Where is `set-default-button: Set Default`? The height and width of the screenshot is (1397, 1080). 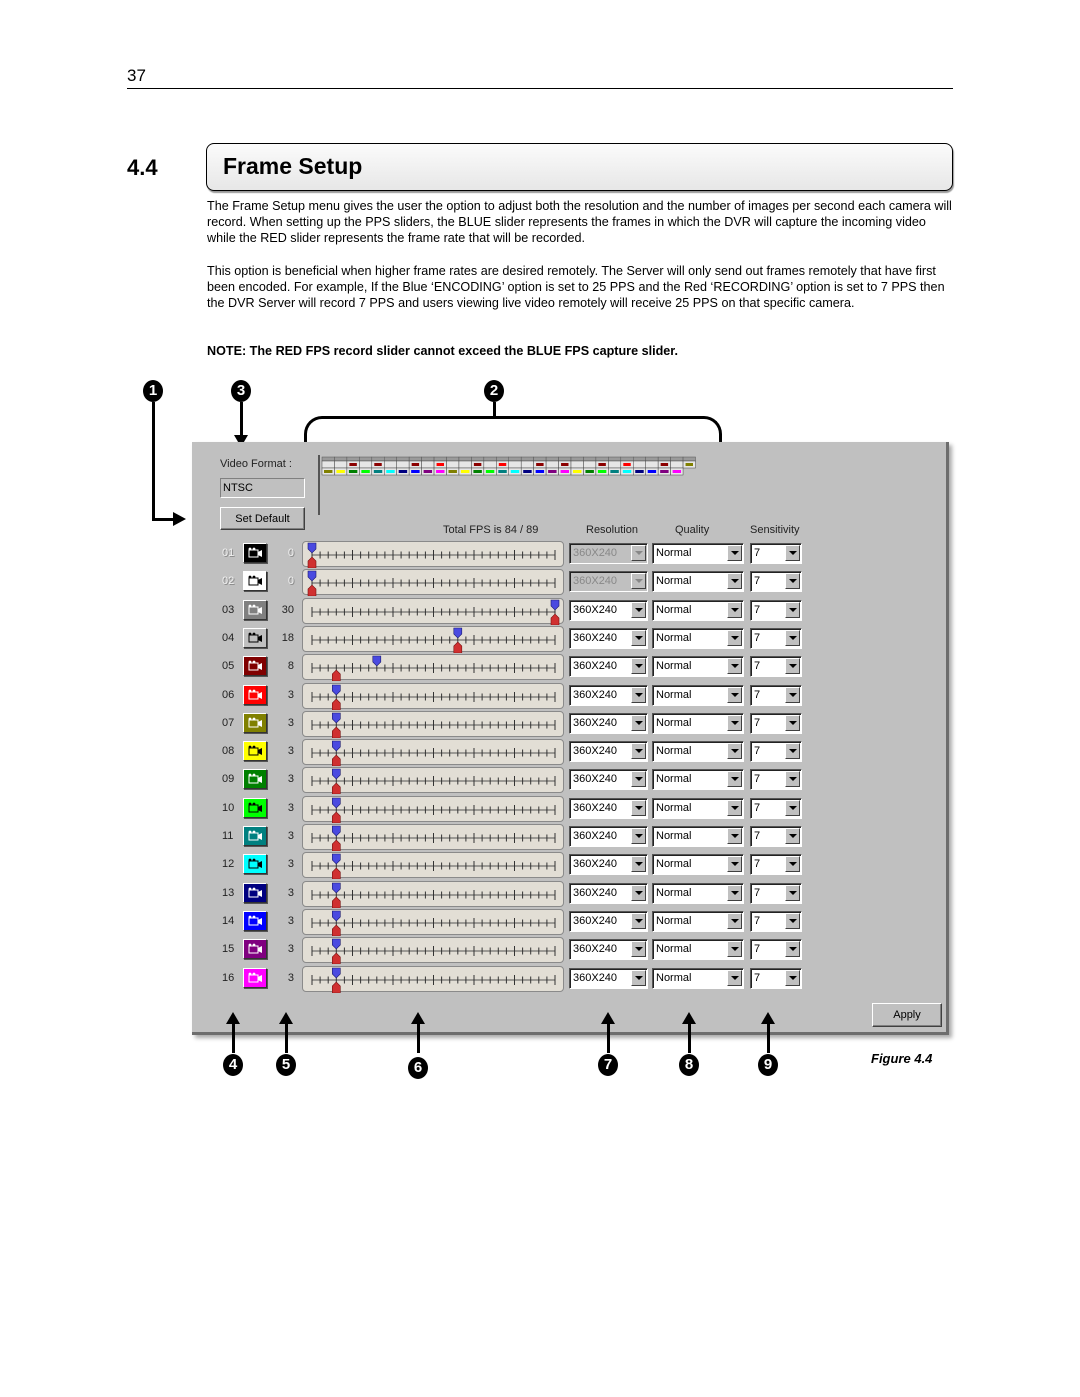
set-default-button: Set Default is located at coordinates (262, 518).